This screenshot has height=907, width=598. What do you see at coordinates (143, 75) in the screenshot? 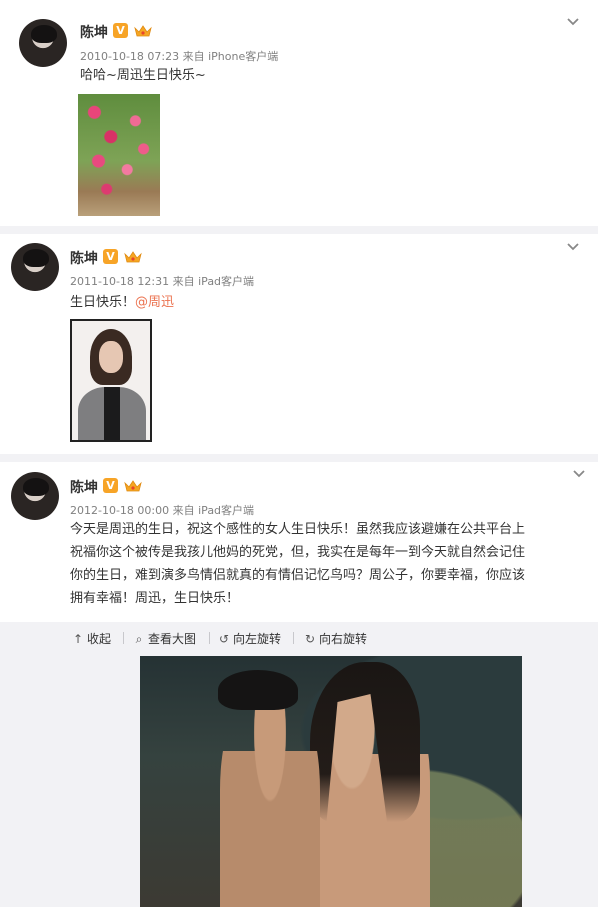
I see `post-text: 哈哈~周迅生日快乐~` at bounding box center [143, 75].